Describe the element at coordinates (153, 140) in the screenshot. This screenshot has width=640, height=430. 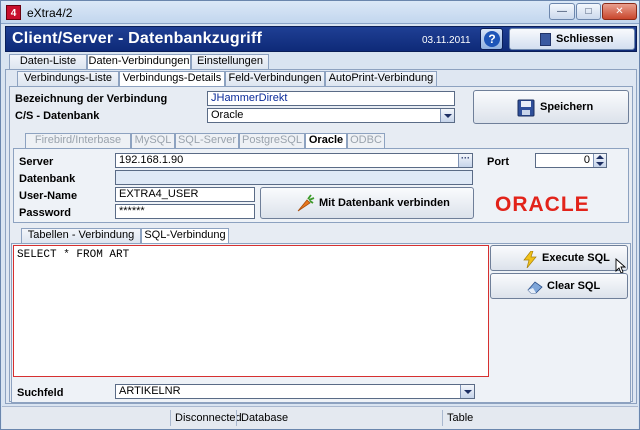
I see `tab-mysql: MySQL` at that location.